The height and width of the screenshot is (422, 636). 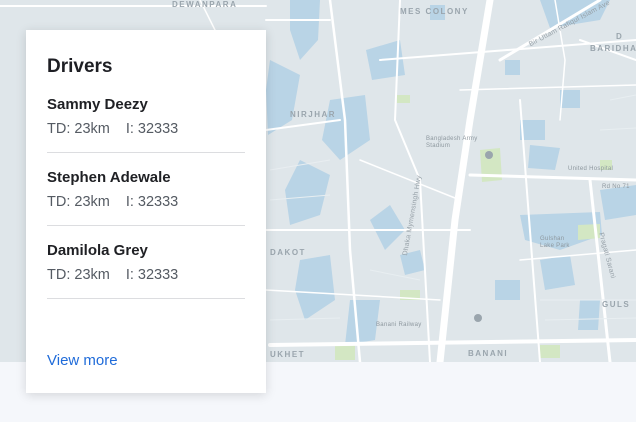 I want to click on map-label-d: D, so click(x=620, y=36).